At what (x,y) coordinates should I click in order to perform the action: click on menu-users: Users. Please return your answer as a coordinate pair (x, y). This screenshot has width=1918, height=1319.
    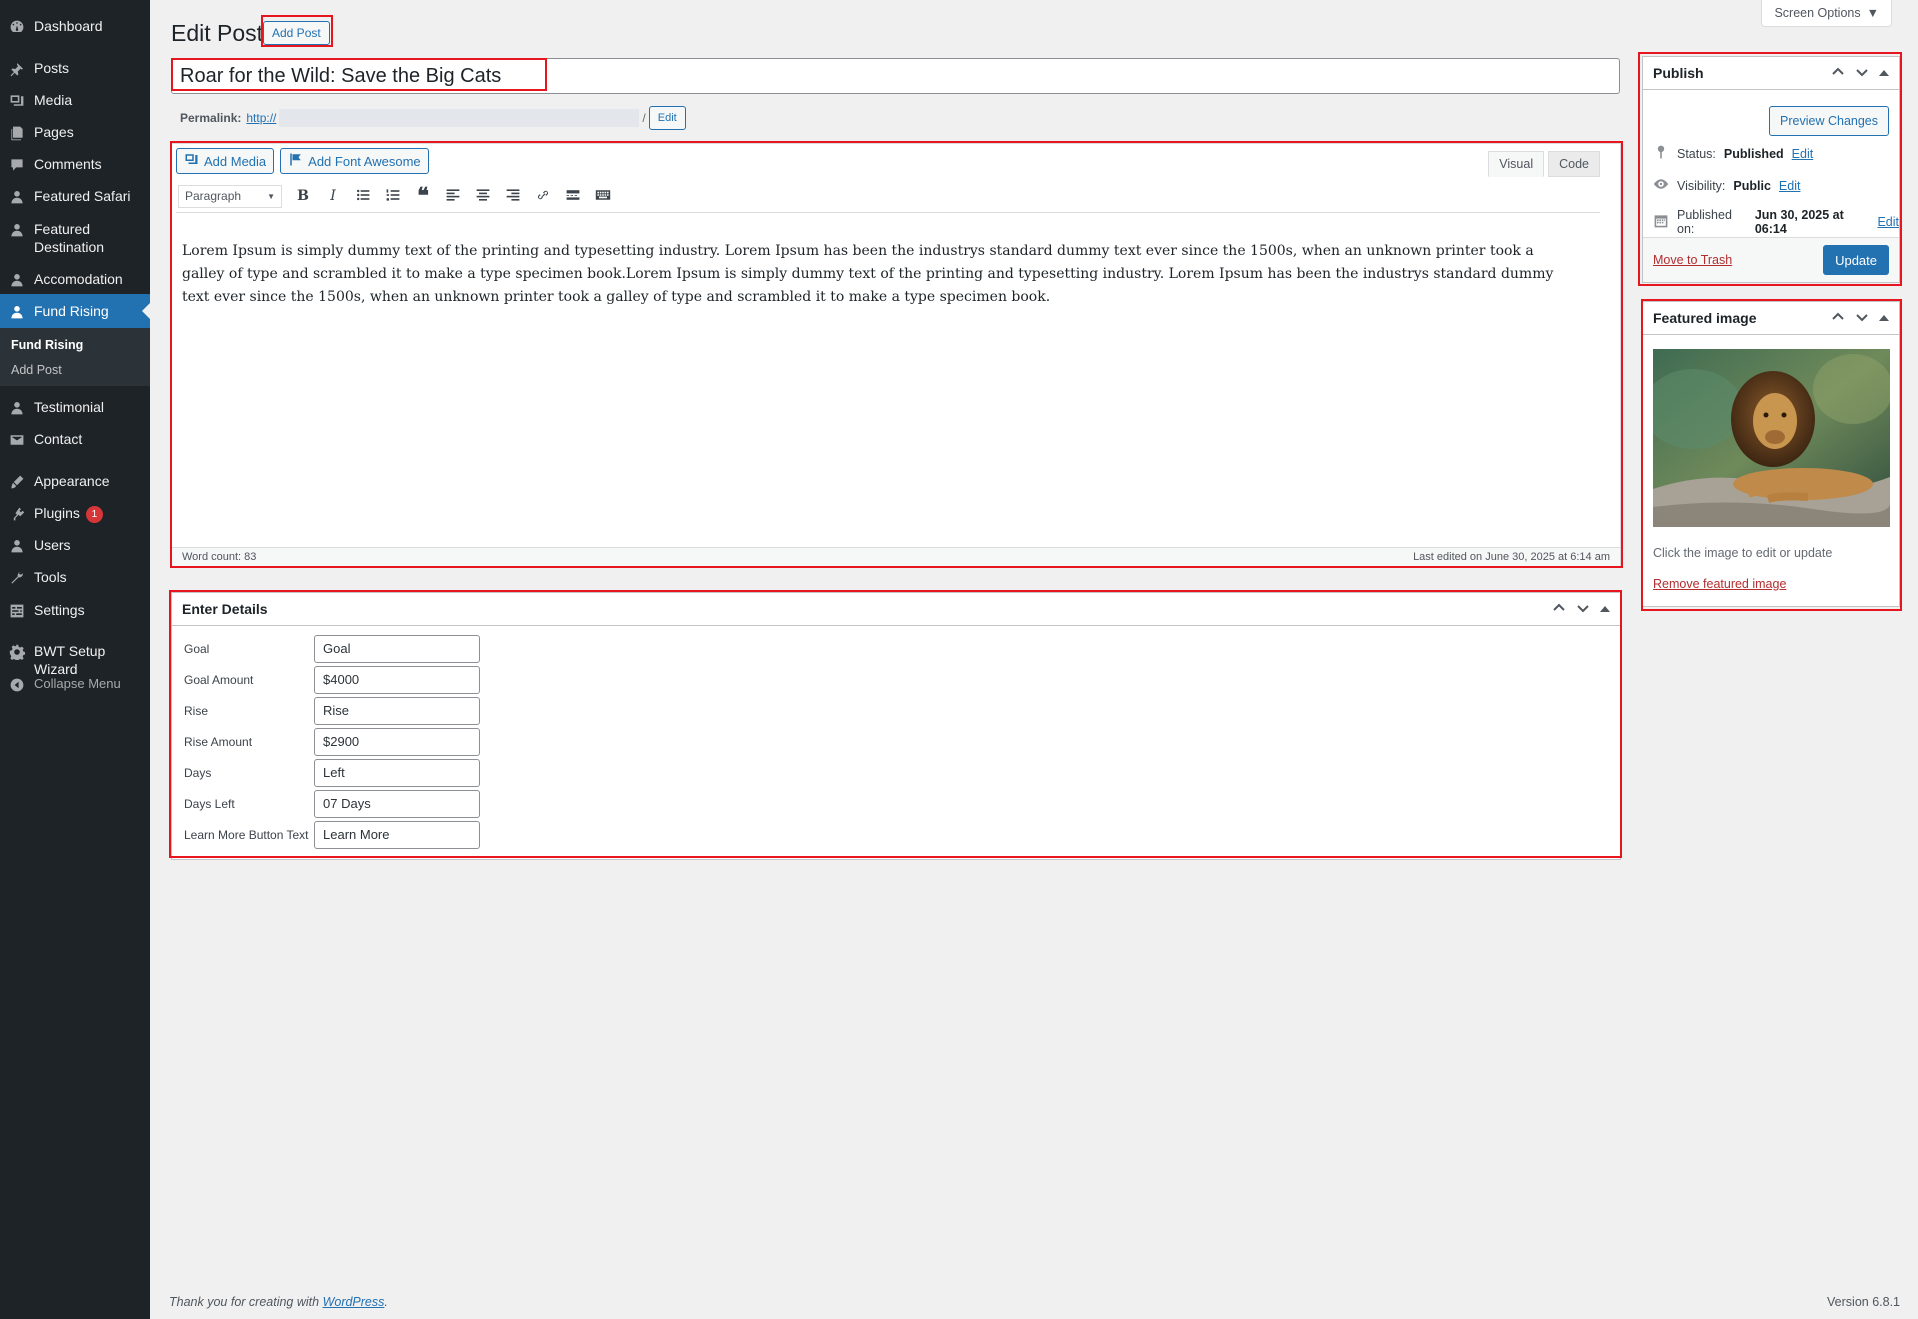
    Looking at the image, I should click on (75, 545).